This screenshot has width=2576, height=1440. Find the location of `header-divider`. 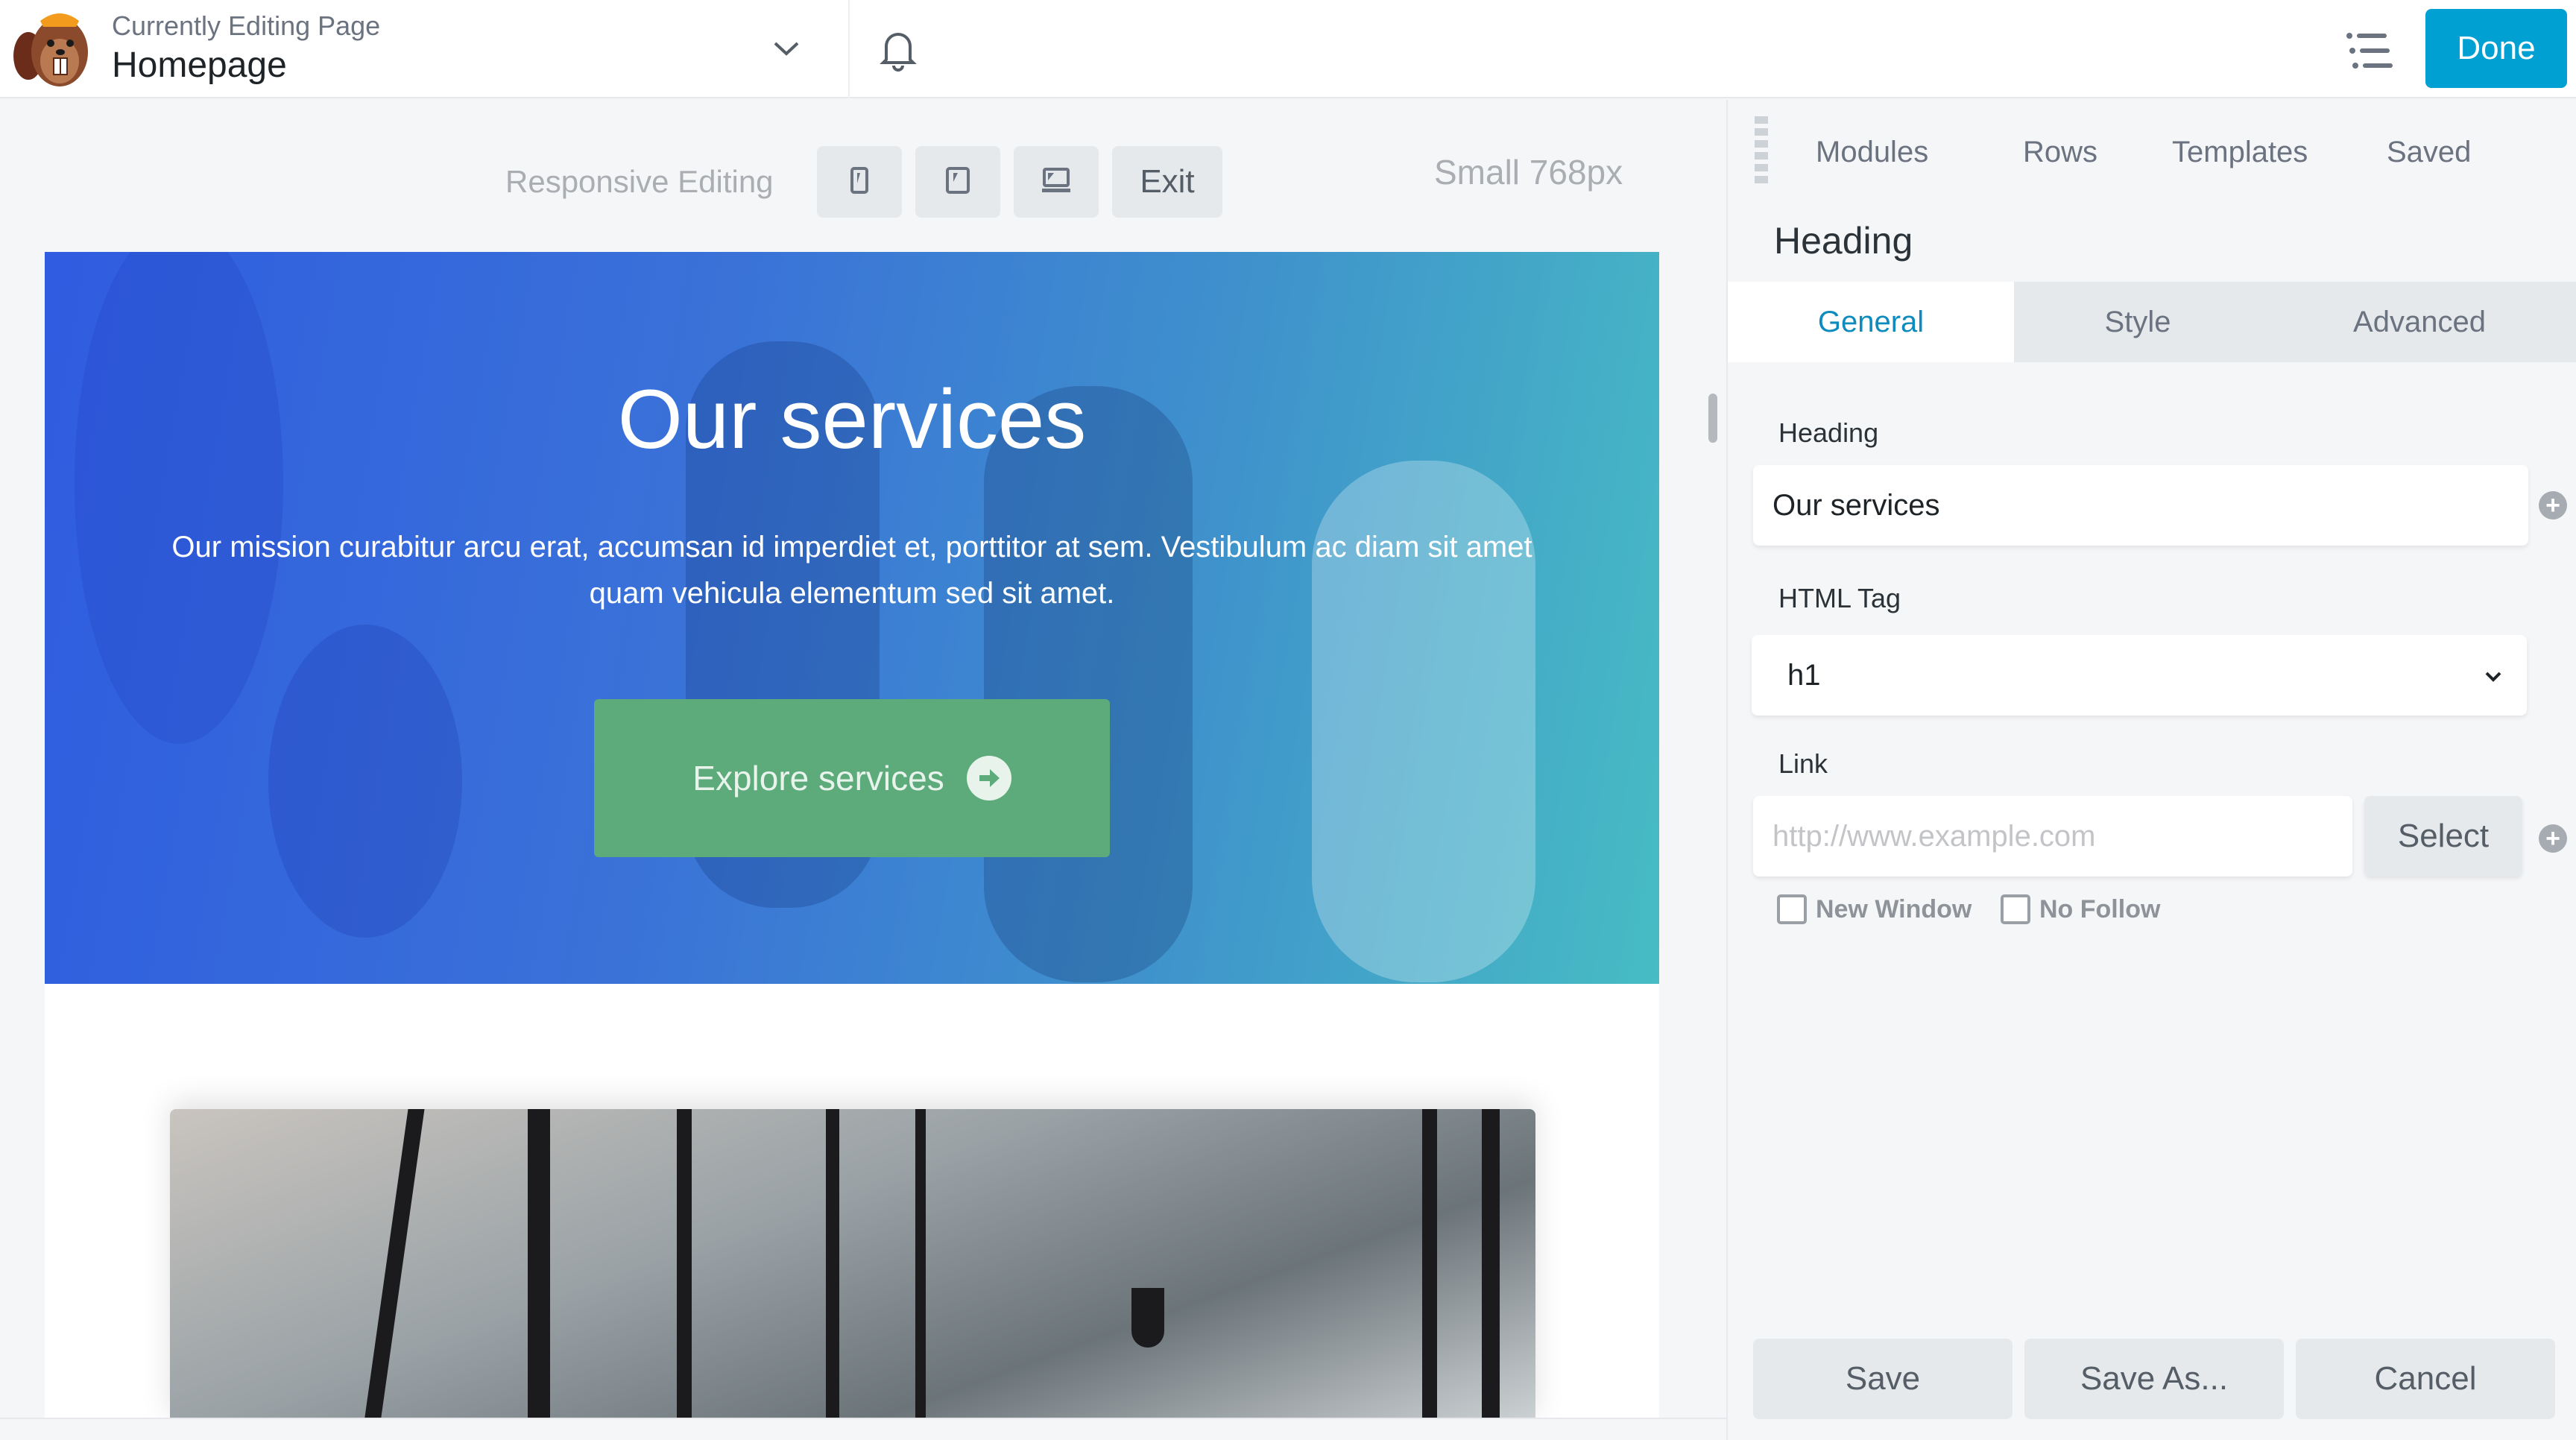

header-divider is located at coordinates (849, 49).